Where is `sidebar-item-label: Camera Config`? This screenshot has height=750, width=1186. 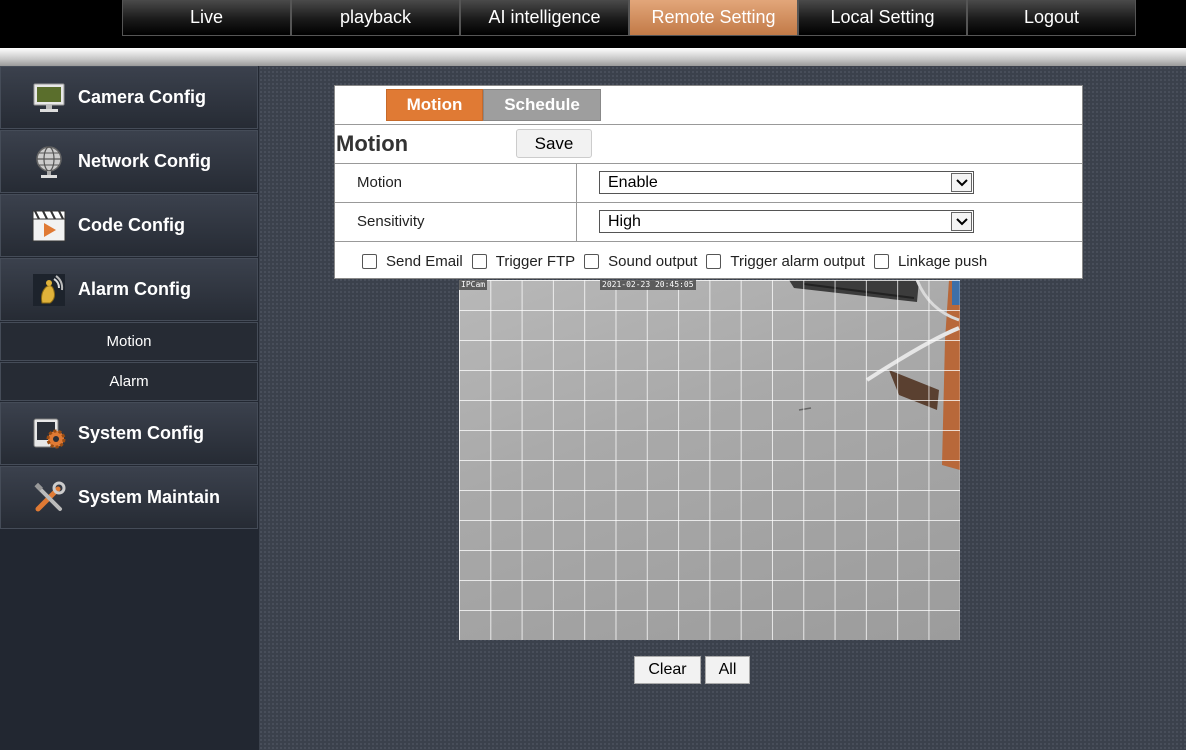
sidebar-item-label: Camera Config is located at coordinates (142, 97).